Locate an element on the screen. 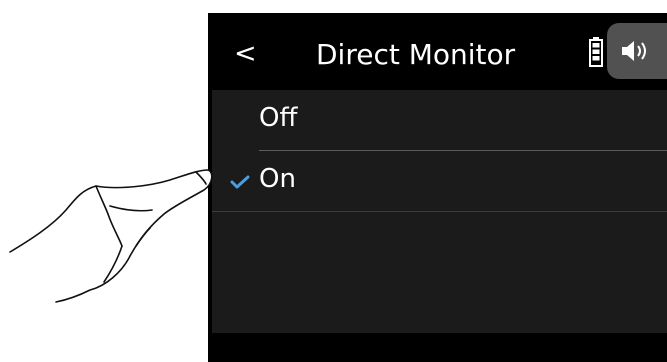  speaker-button is located at coordinates (637, 51).